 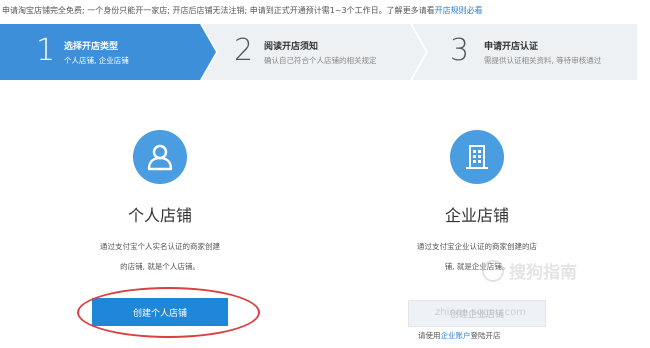 What do you see at coordinates (160, 257) in the screenshot?
I see `personal-store-desc: 通过支付宝个人实名认证的商家创建 的店铺, 就是个人店铺。` at bounding box center [160, 257].